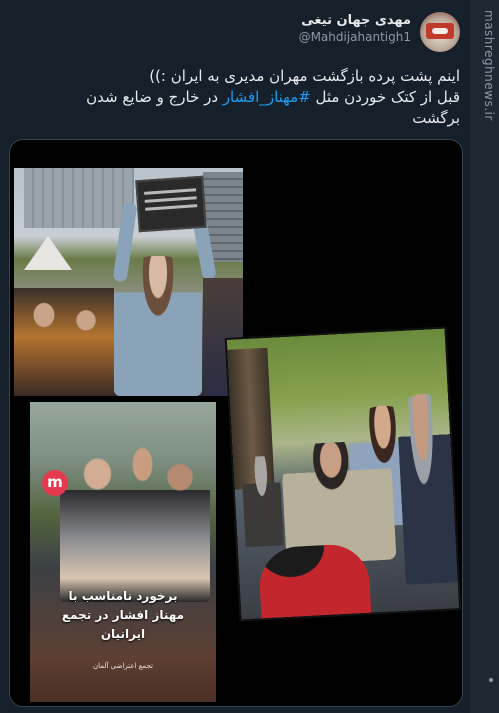  What do you see at coordinates (48, 253) in the screenshot?
I see `tent-shape` at bounding box center [48, 253].